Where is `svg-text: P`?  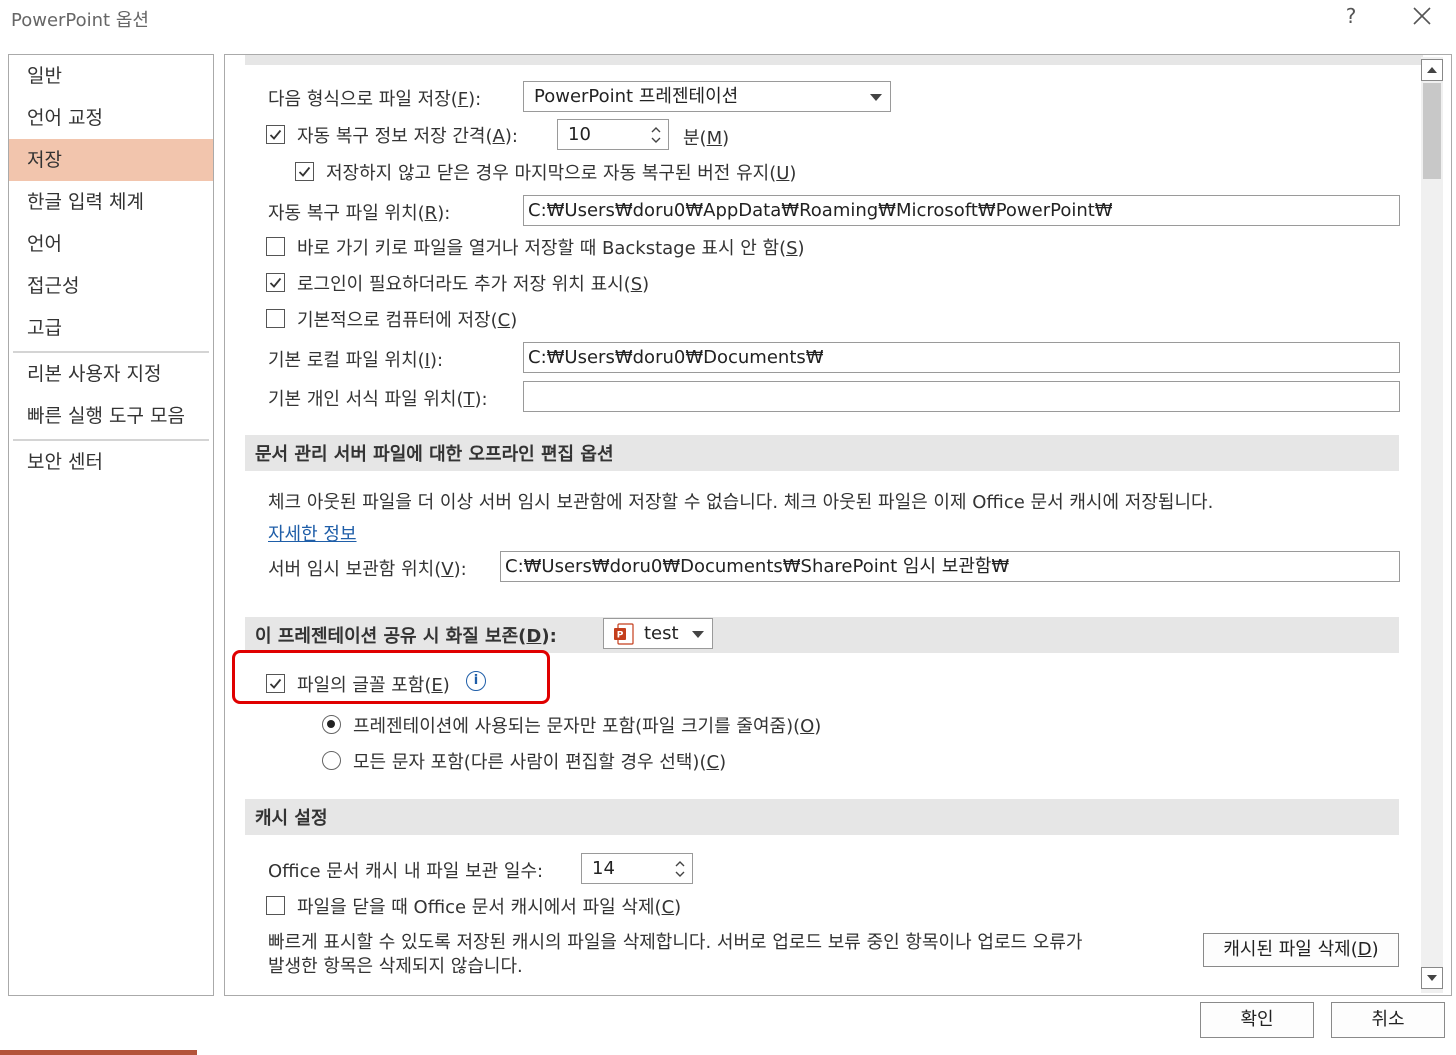 svg-text: P is located at coordinates (620, 636).